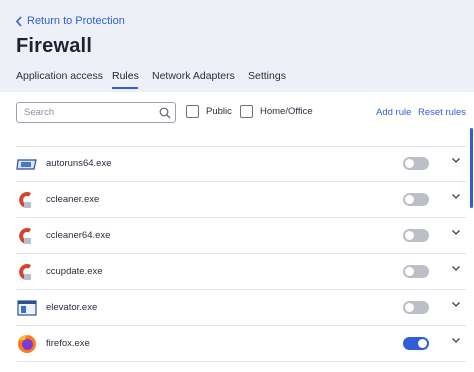 The image size is (474, 372). I want to click on tab-settings: Settings, so click(267, 76).